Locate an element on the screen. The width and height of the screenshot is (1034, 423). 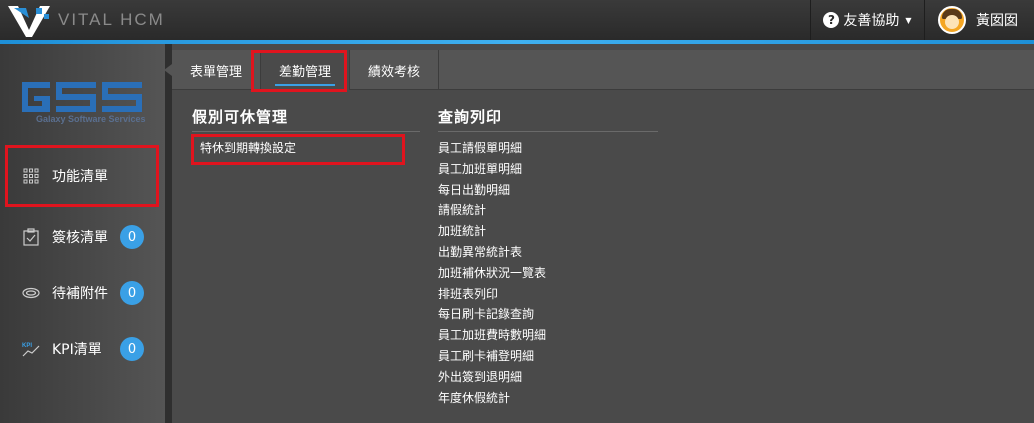
sidebar-item-label: 待補附件 is located at coordinates (80, 294).